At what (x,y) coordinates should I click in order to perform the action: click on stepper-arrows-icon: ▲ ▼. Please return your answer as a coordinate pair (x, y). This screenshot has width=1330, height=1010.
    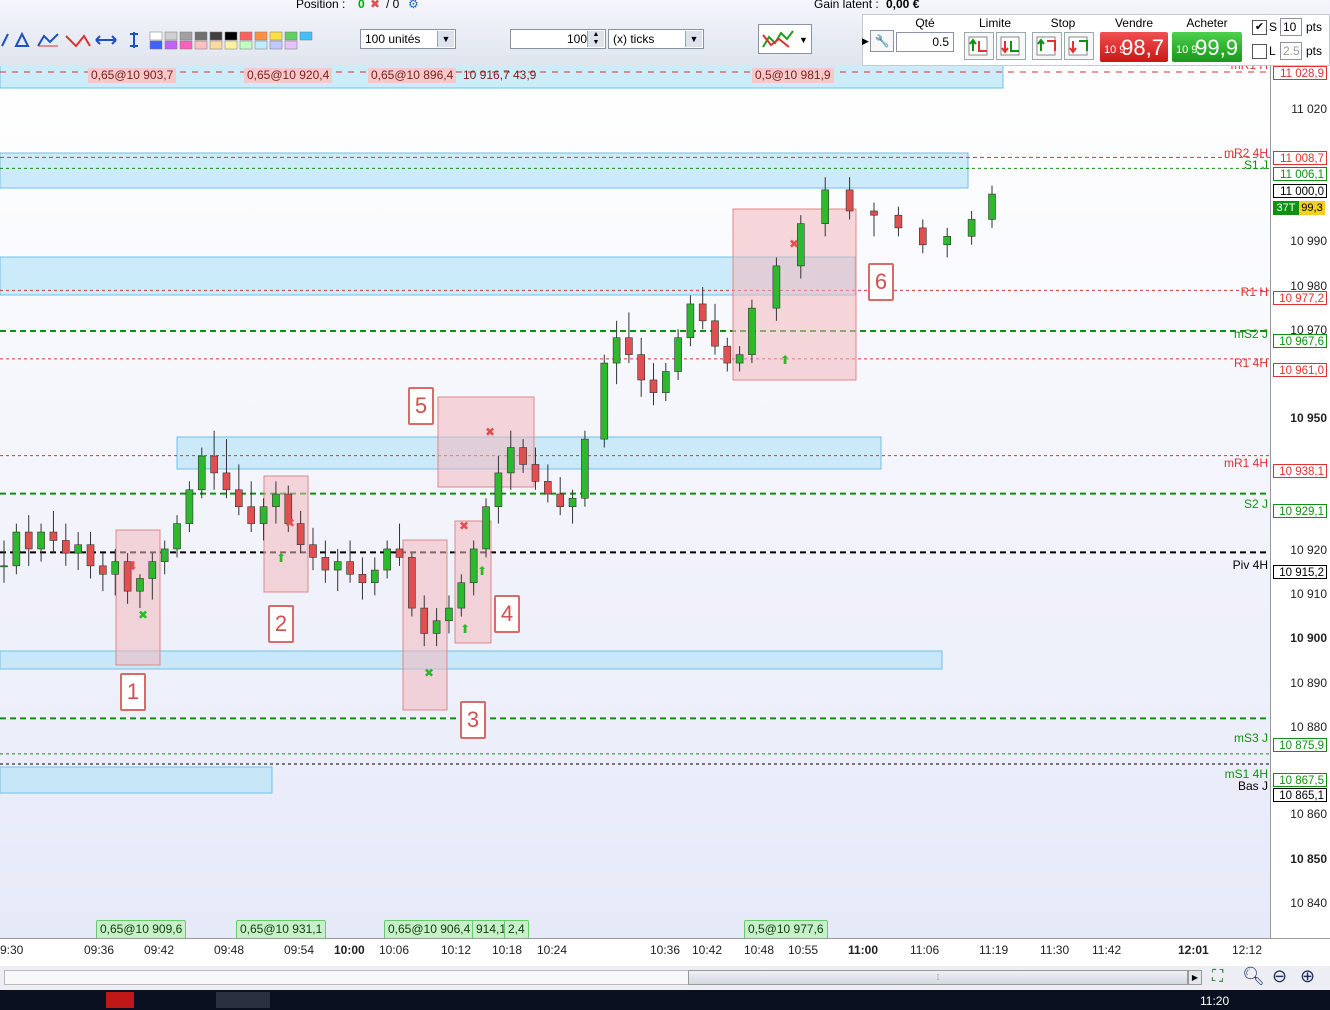
    Looking at the image, I should click on (595, 39).